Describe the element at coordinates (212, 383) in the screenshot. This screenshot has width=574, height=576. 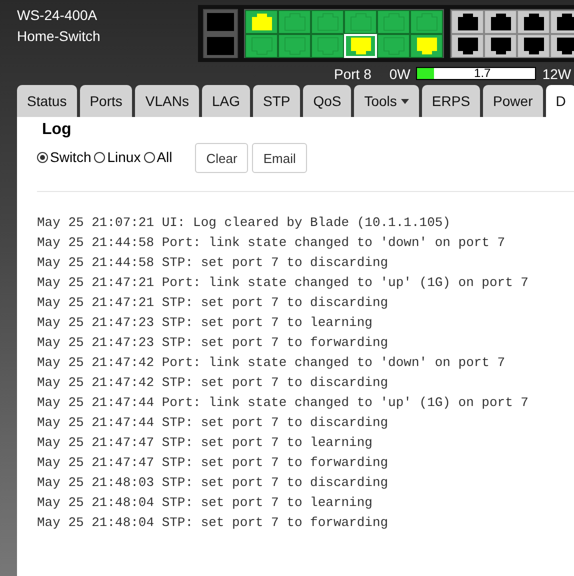
I see `log-line: May 25 21:47:42 STP: set port 7 to discarding` at that location.